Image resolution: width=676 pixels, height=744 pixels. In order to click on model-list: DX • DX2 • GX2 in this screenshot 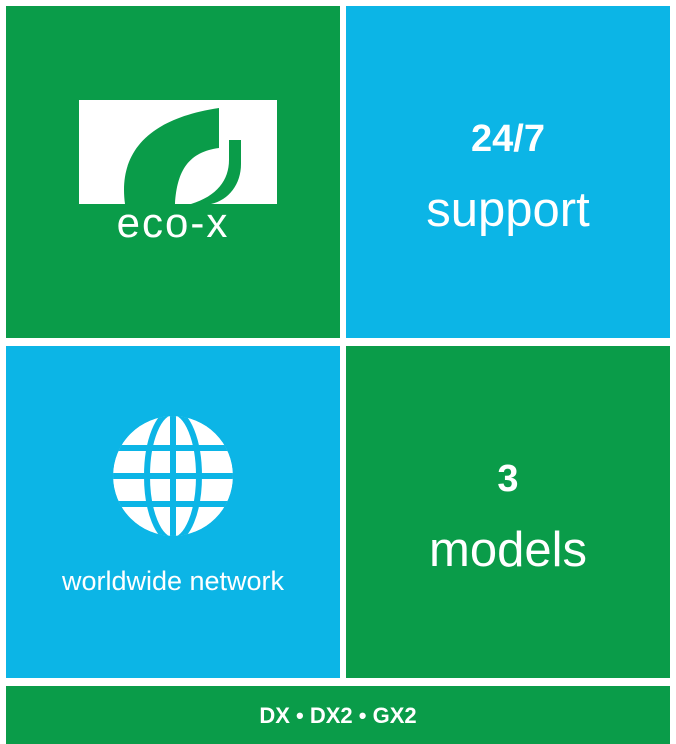, I will do `click(338, 715)`.